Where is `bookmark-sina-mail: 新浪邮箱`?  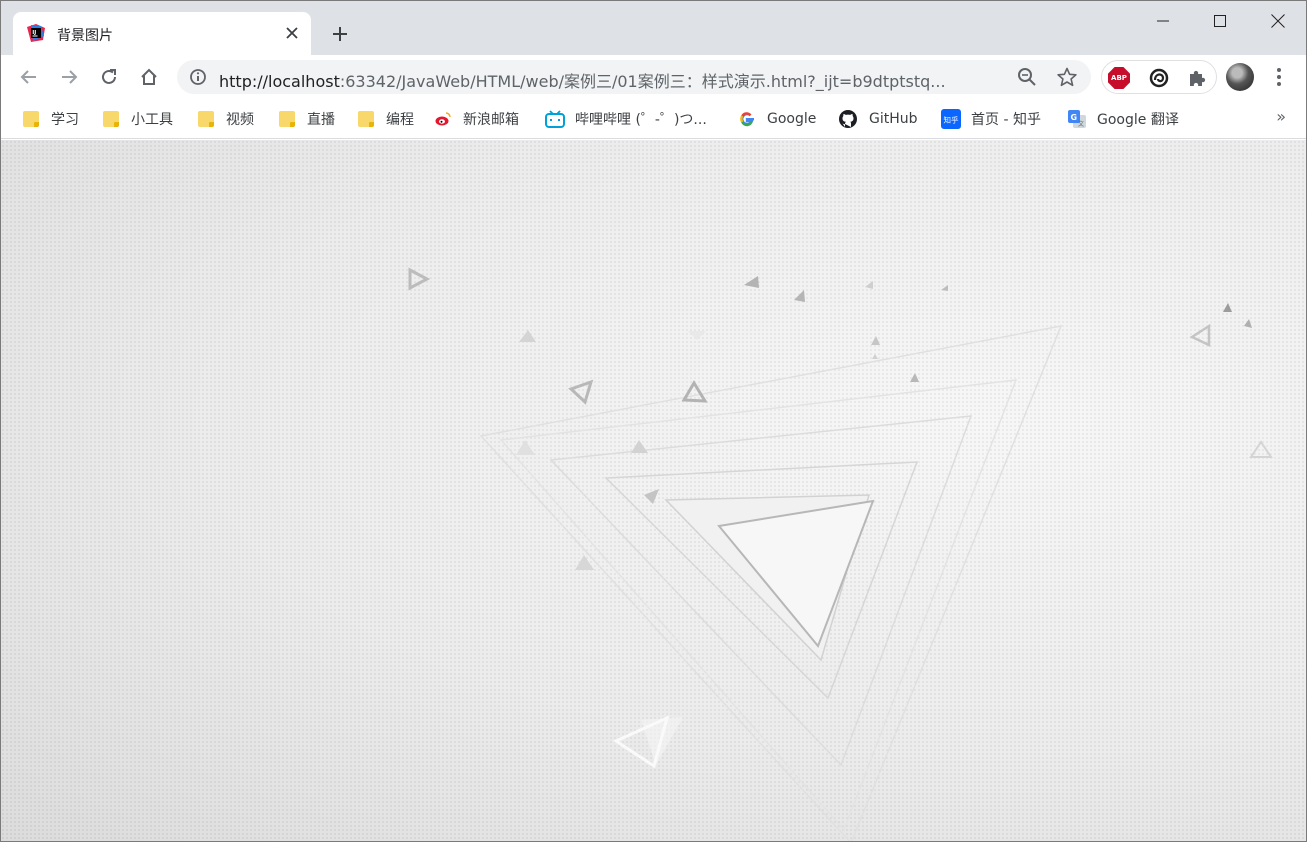
bookmark-sina-mail: 新浪邮箱 is located at coordinates (477, 119).